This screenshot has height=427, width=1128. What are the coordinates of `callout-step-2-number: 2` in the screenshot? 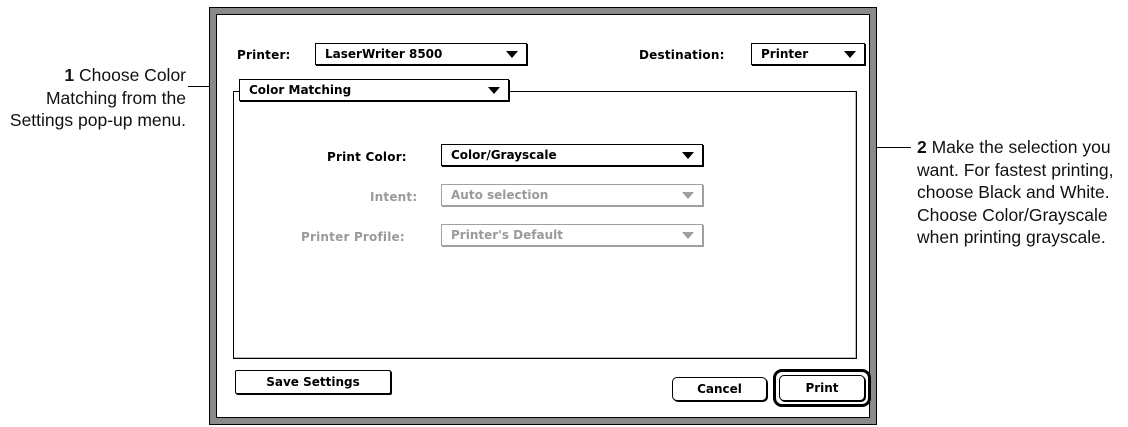 It's located at (922, 147).